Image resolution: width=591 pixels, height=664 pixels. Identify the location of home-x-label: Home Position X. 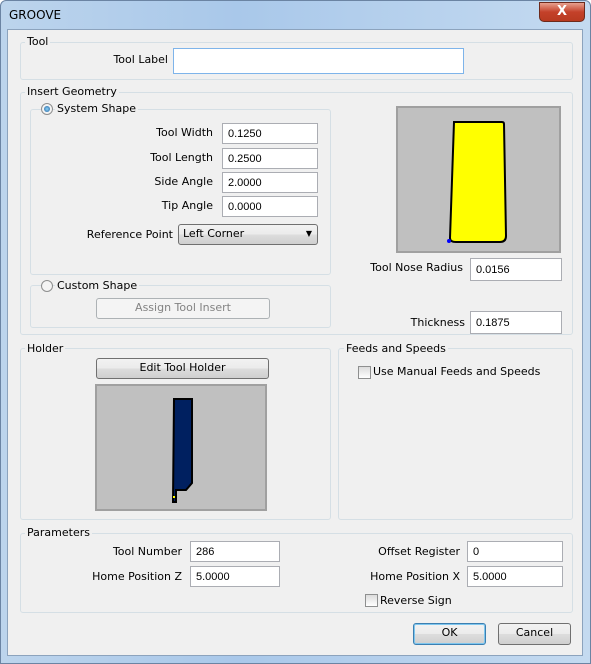
(415, 576).